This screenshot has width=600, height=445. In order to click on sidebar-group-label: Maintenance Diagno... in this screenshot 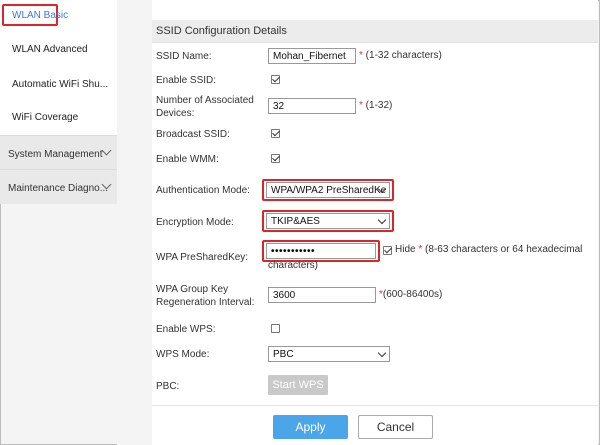, I will do `click(58, 188)`.